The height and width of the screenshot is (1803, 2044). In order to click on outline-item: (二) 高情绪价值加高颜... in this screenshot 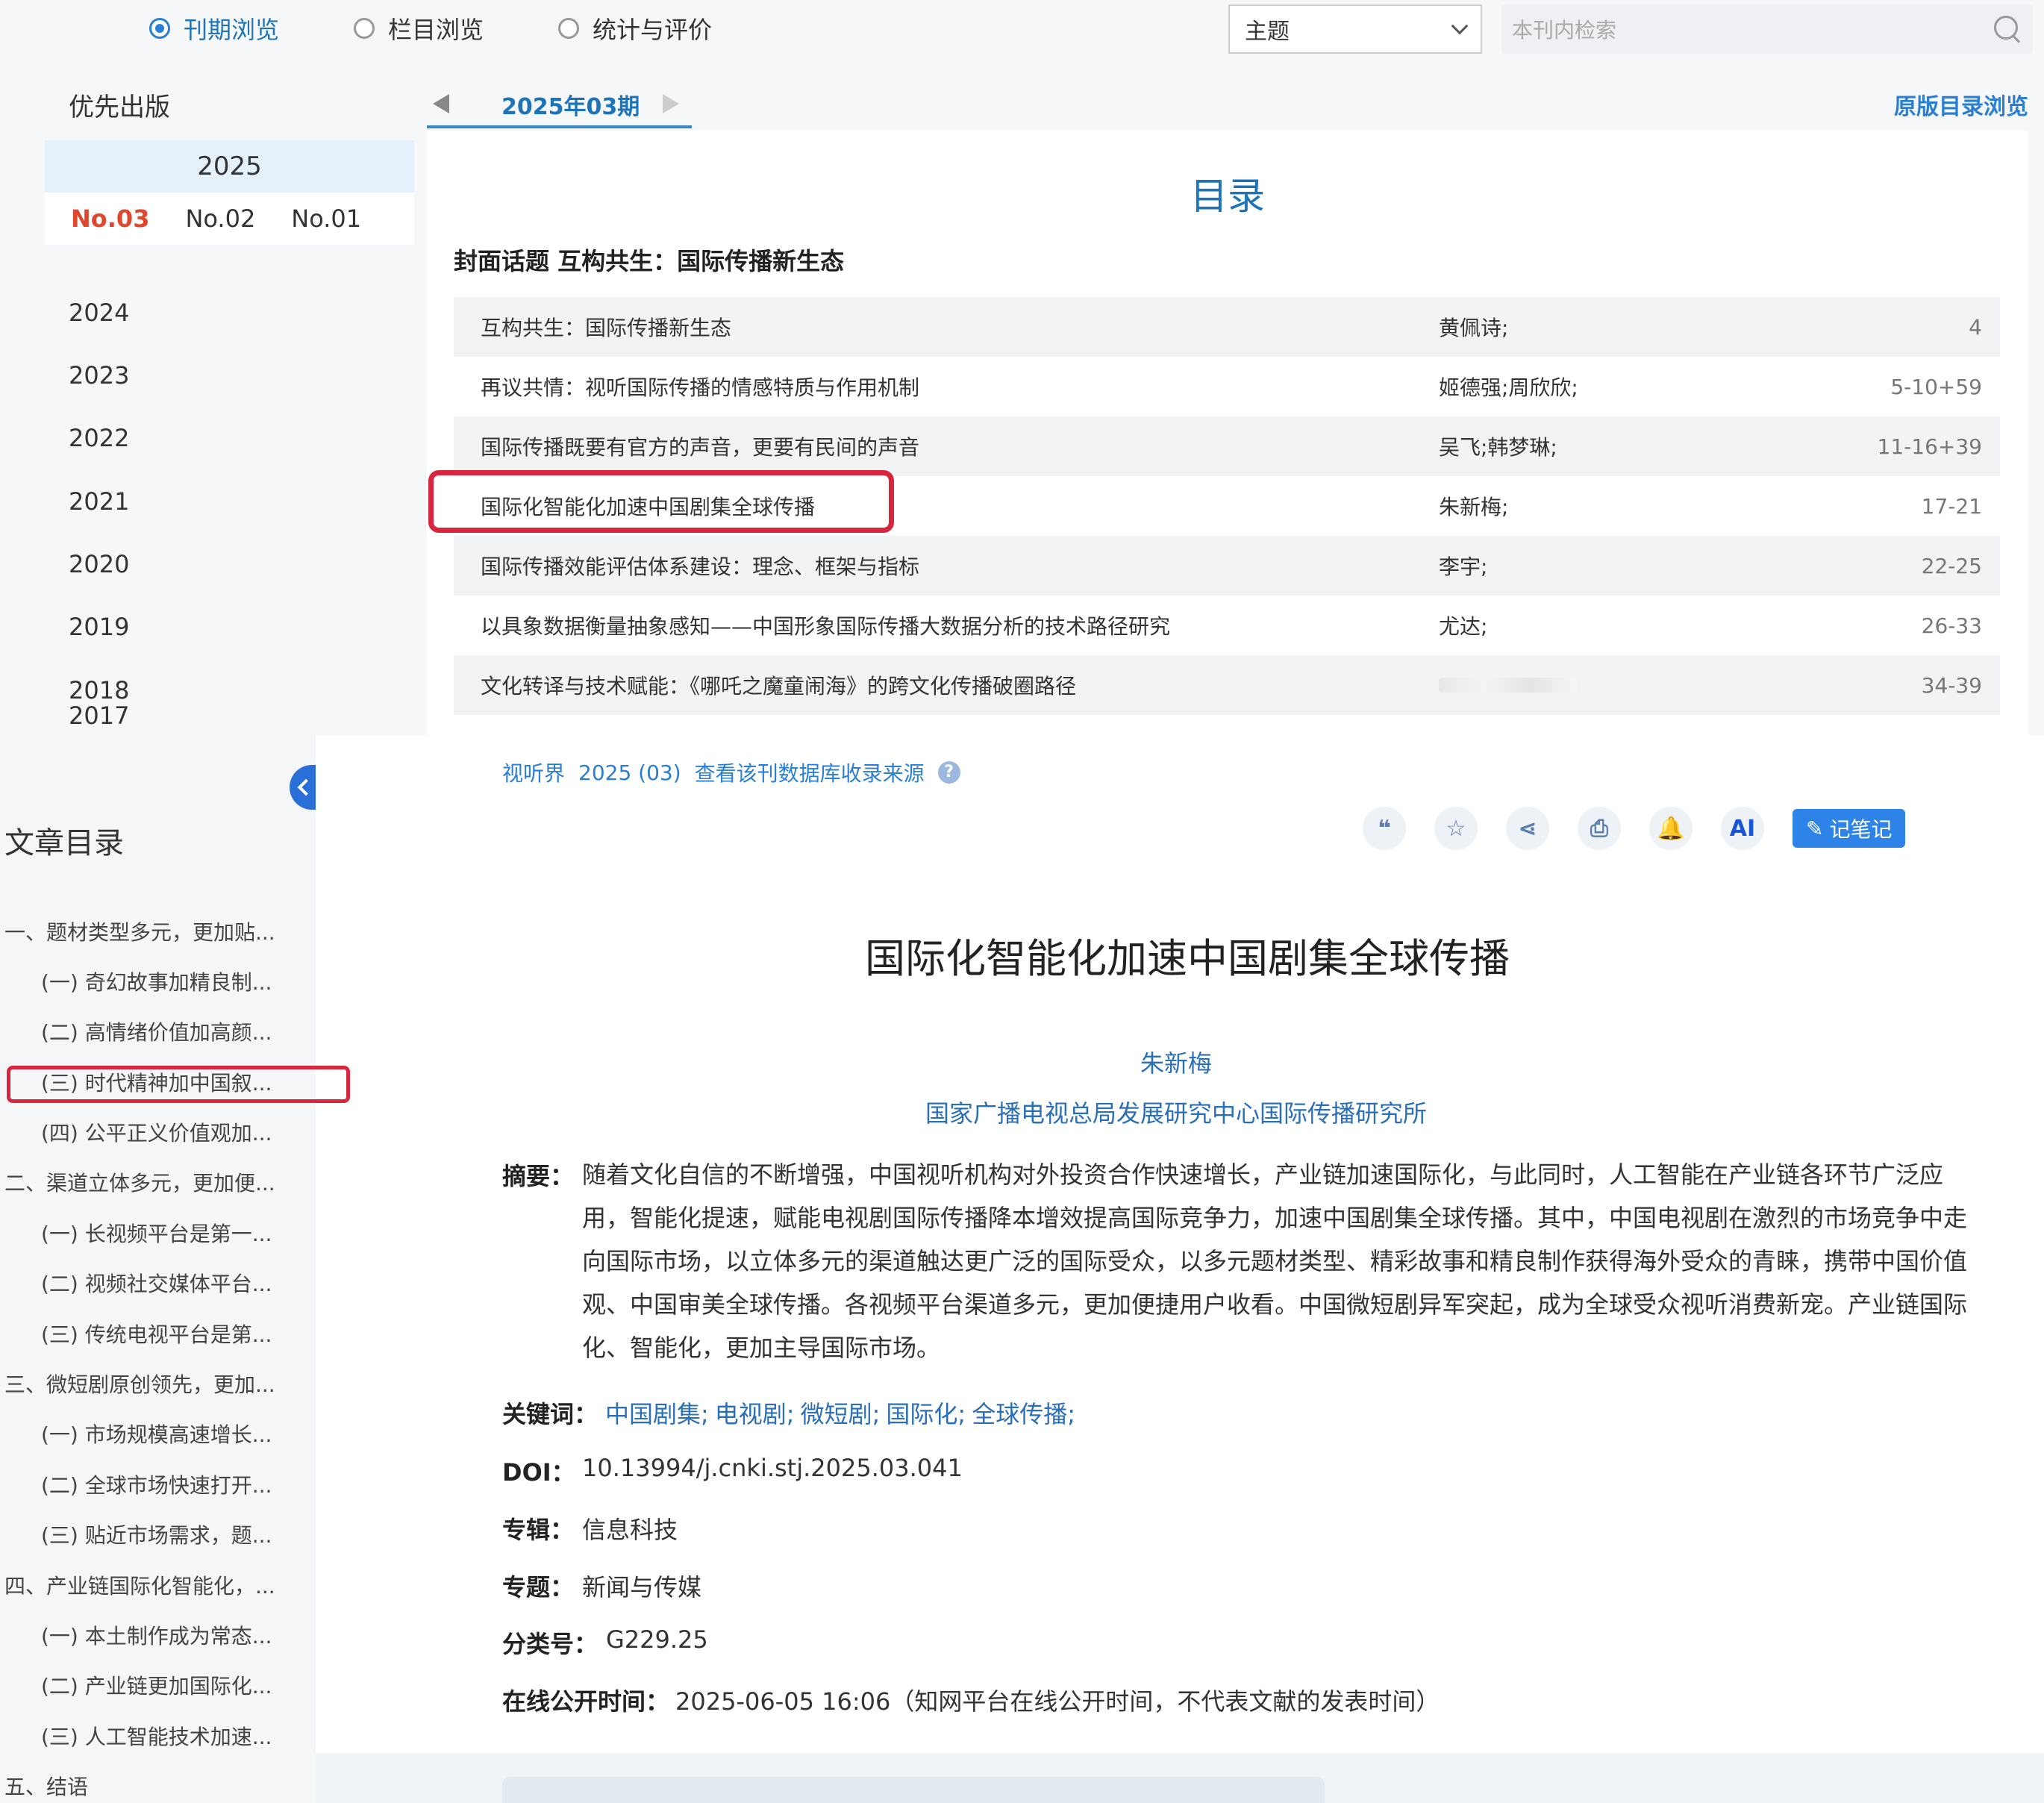, I will do `click(157, 1031)`.